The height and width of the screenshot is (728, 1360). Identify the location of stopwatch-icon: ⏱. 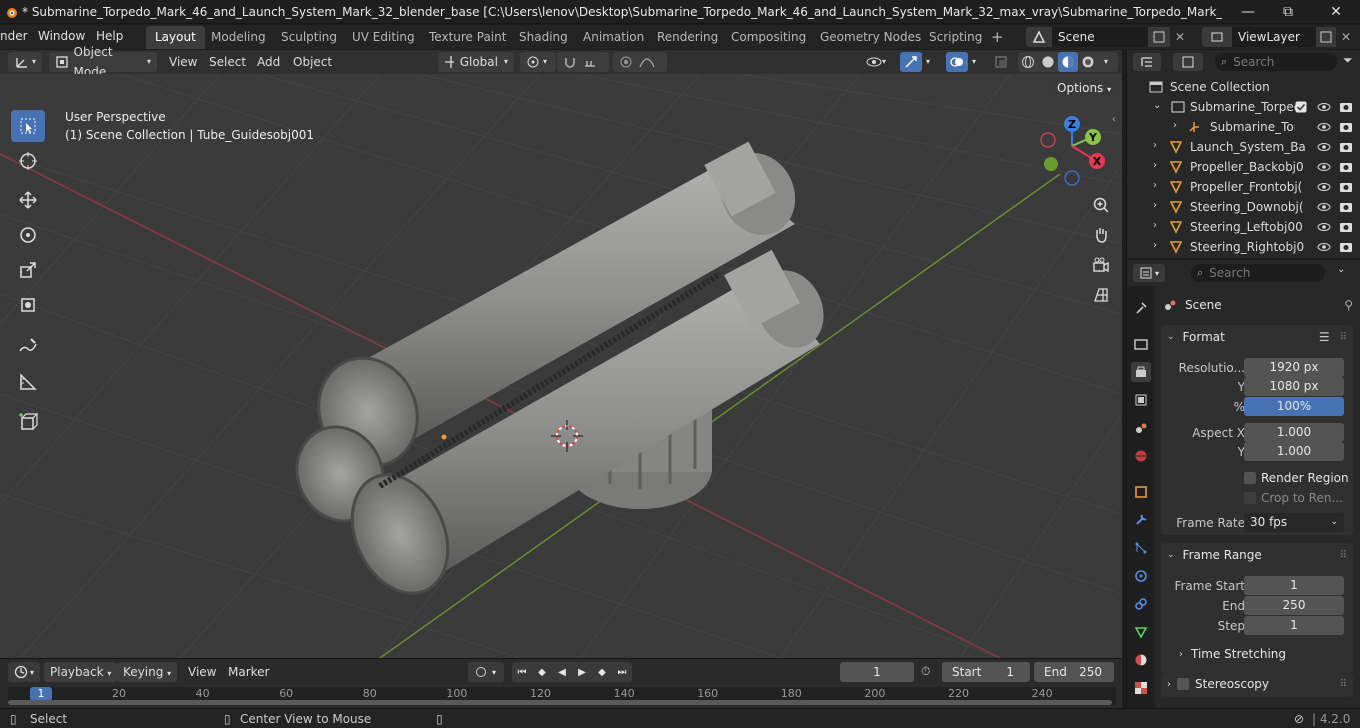
(925, 671).